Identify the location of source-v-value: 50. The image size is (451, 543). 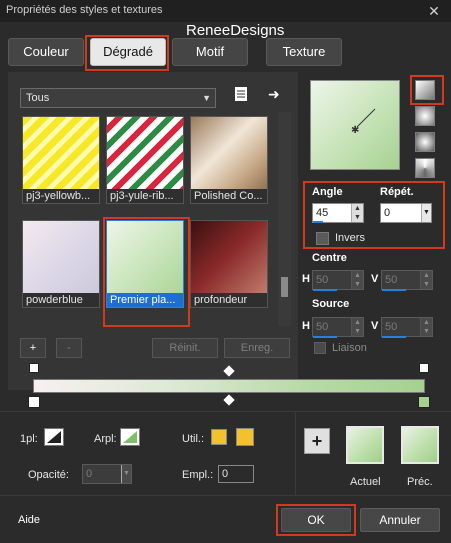
(391, 327).